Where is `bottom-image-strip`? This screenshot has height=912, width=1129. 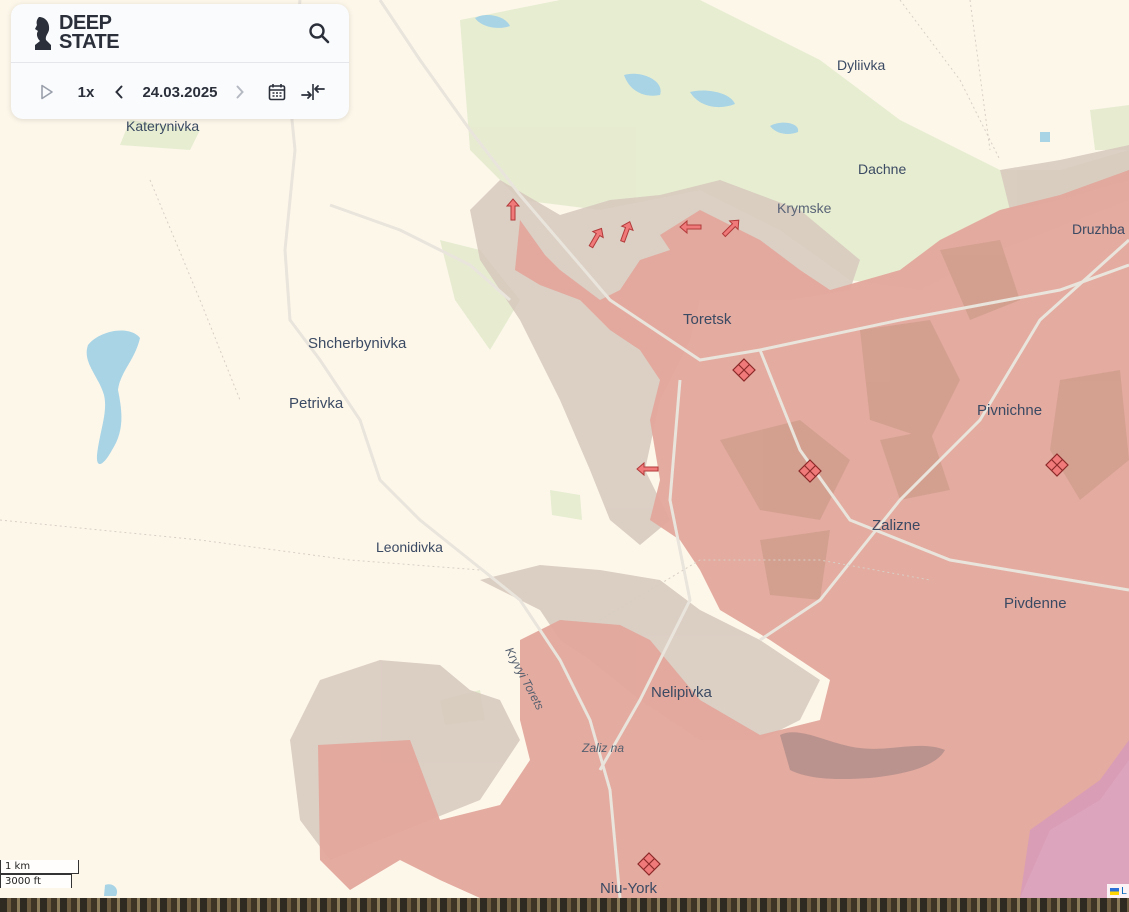
bottom-image-strip is located at coordinates (564, 905).